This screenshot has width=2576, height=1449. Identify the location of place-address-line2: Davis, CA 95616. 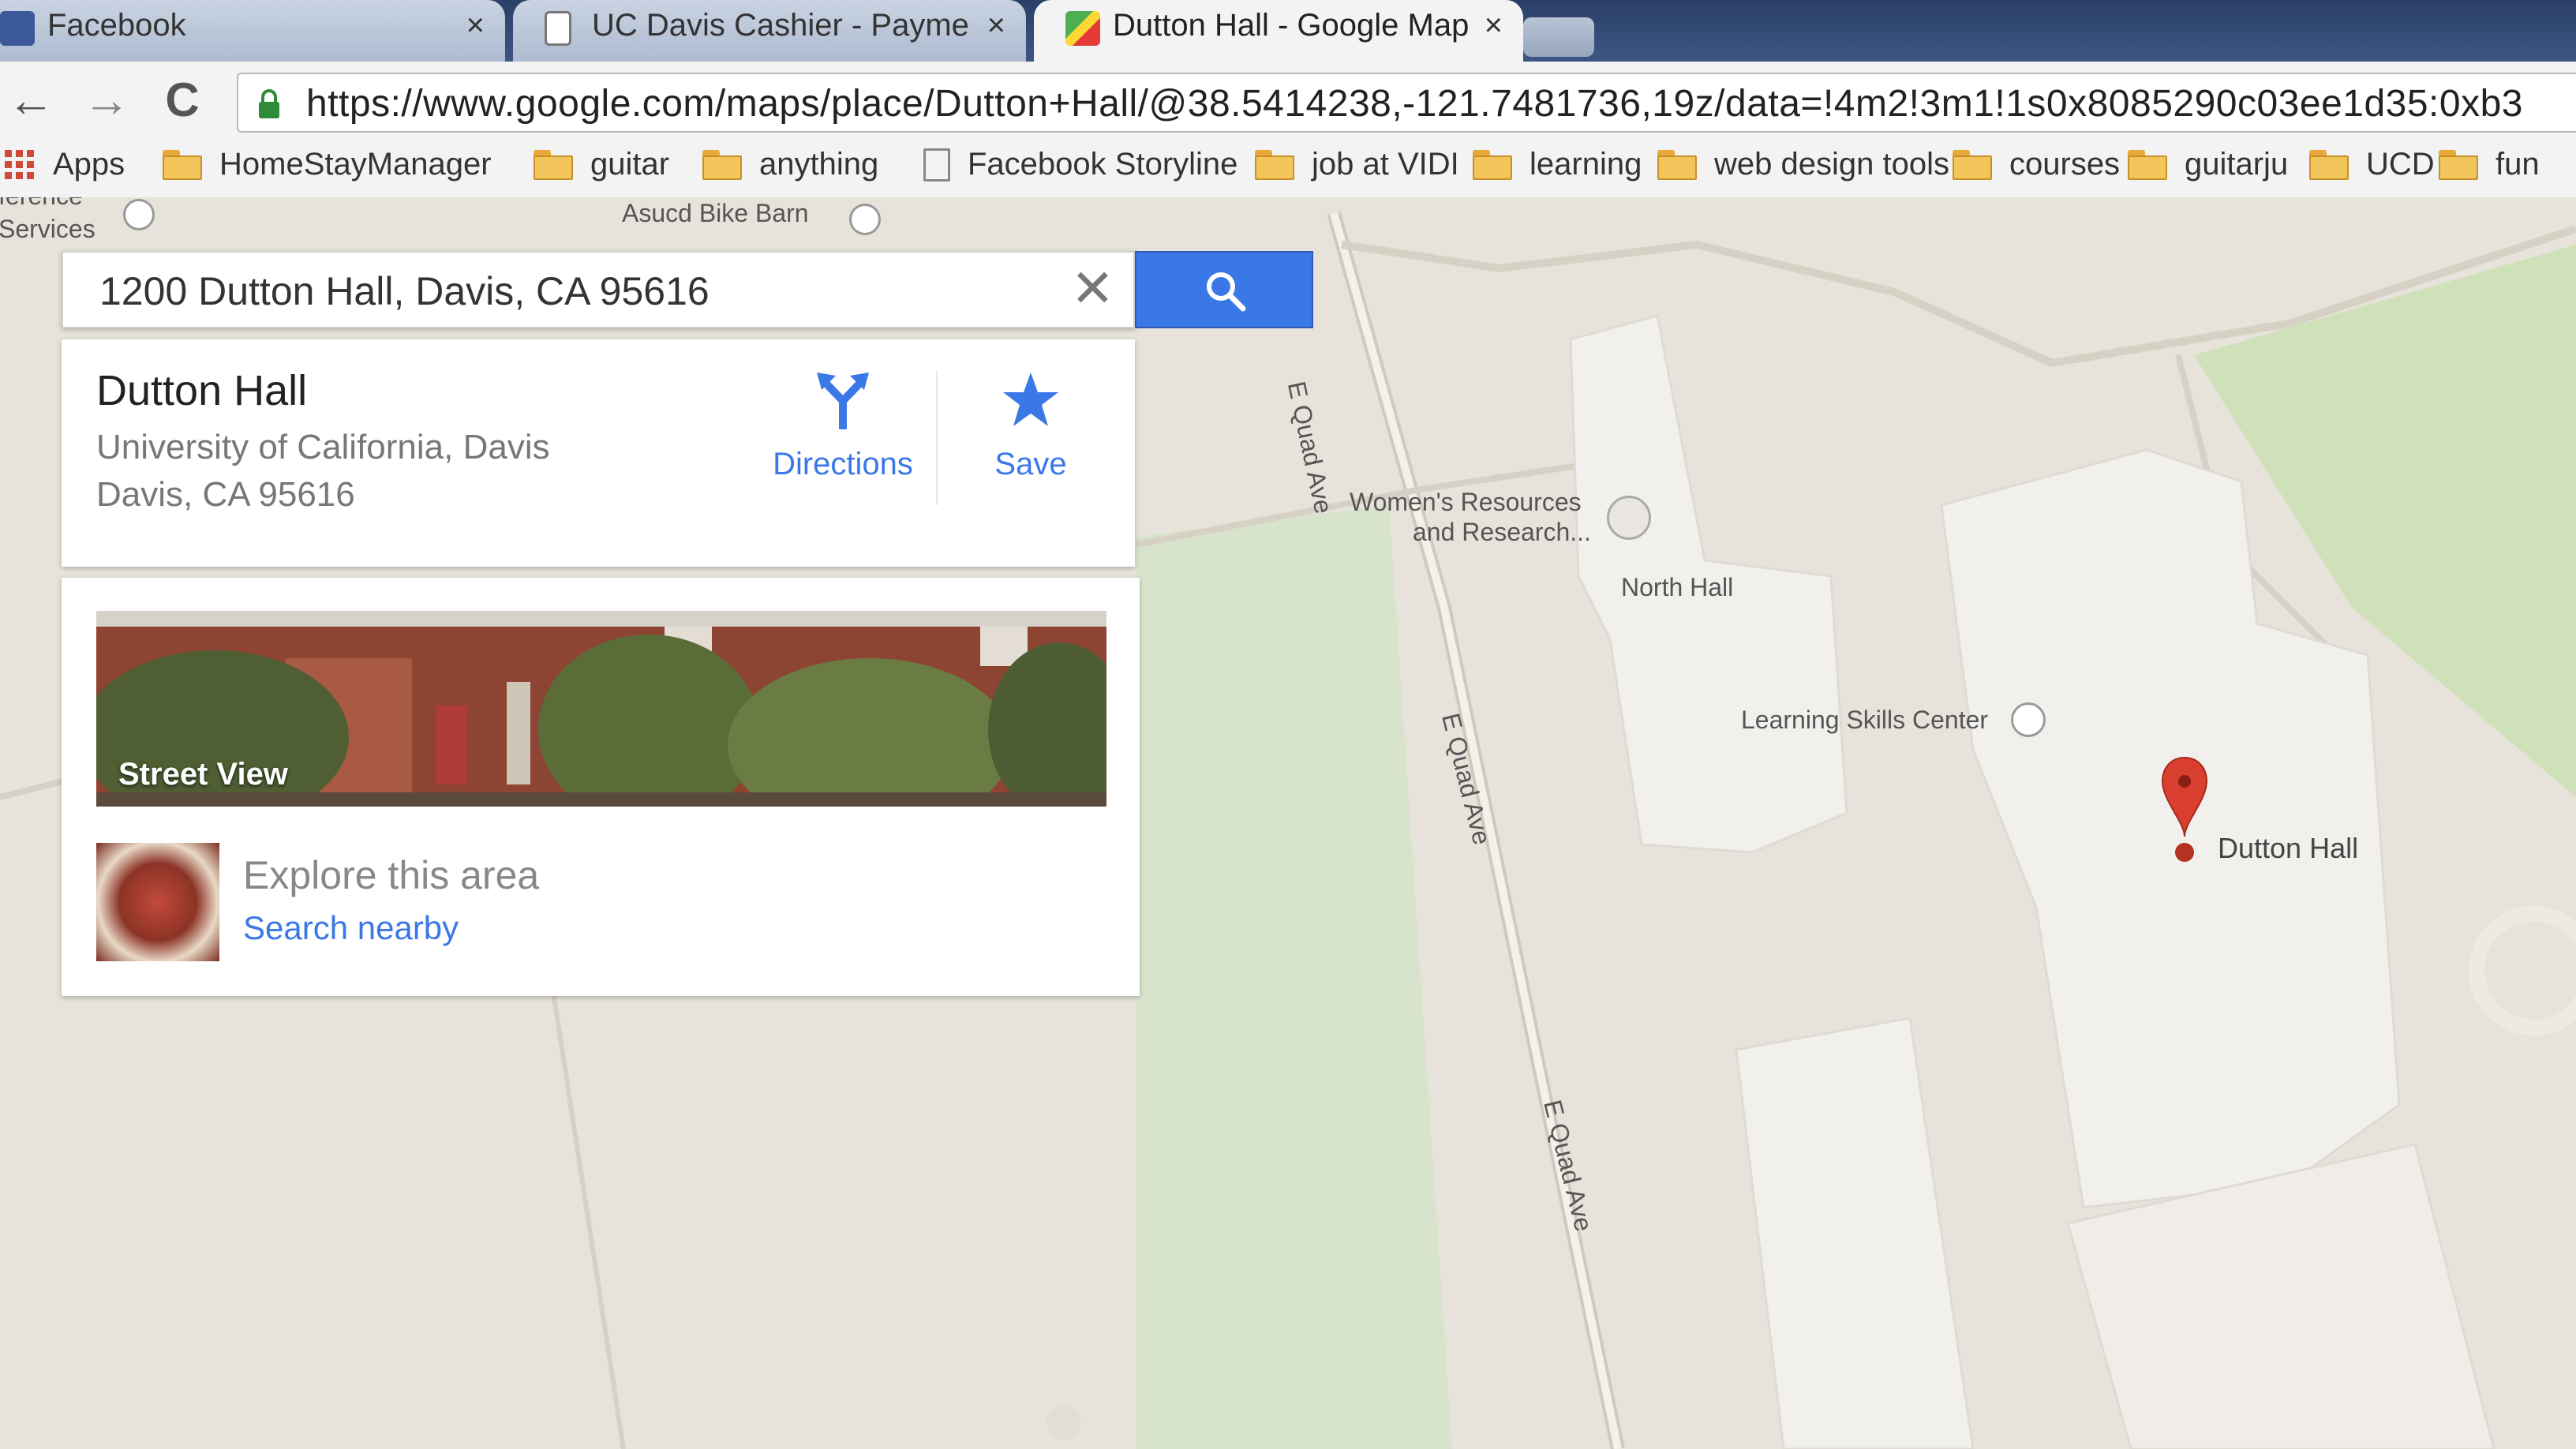
(225, 494).